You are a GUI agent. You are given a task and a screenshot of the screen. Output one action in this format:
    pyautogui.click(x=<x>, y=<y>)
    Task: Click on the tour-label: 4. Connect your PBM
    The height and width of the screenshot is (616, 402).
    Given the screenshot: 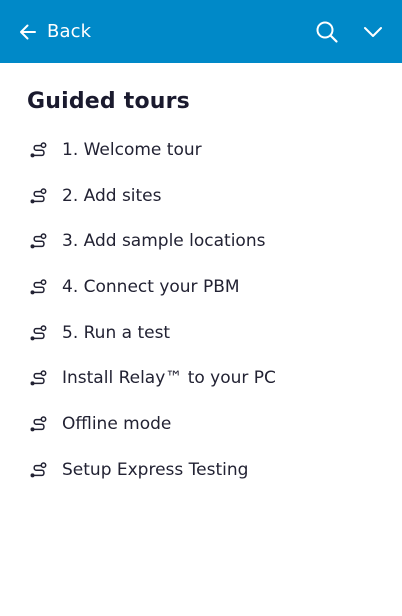 What is the action you would take?
    pyautogui.click(x=151, y=287)
    